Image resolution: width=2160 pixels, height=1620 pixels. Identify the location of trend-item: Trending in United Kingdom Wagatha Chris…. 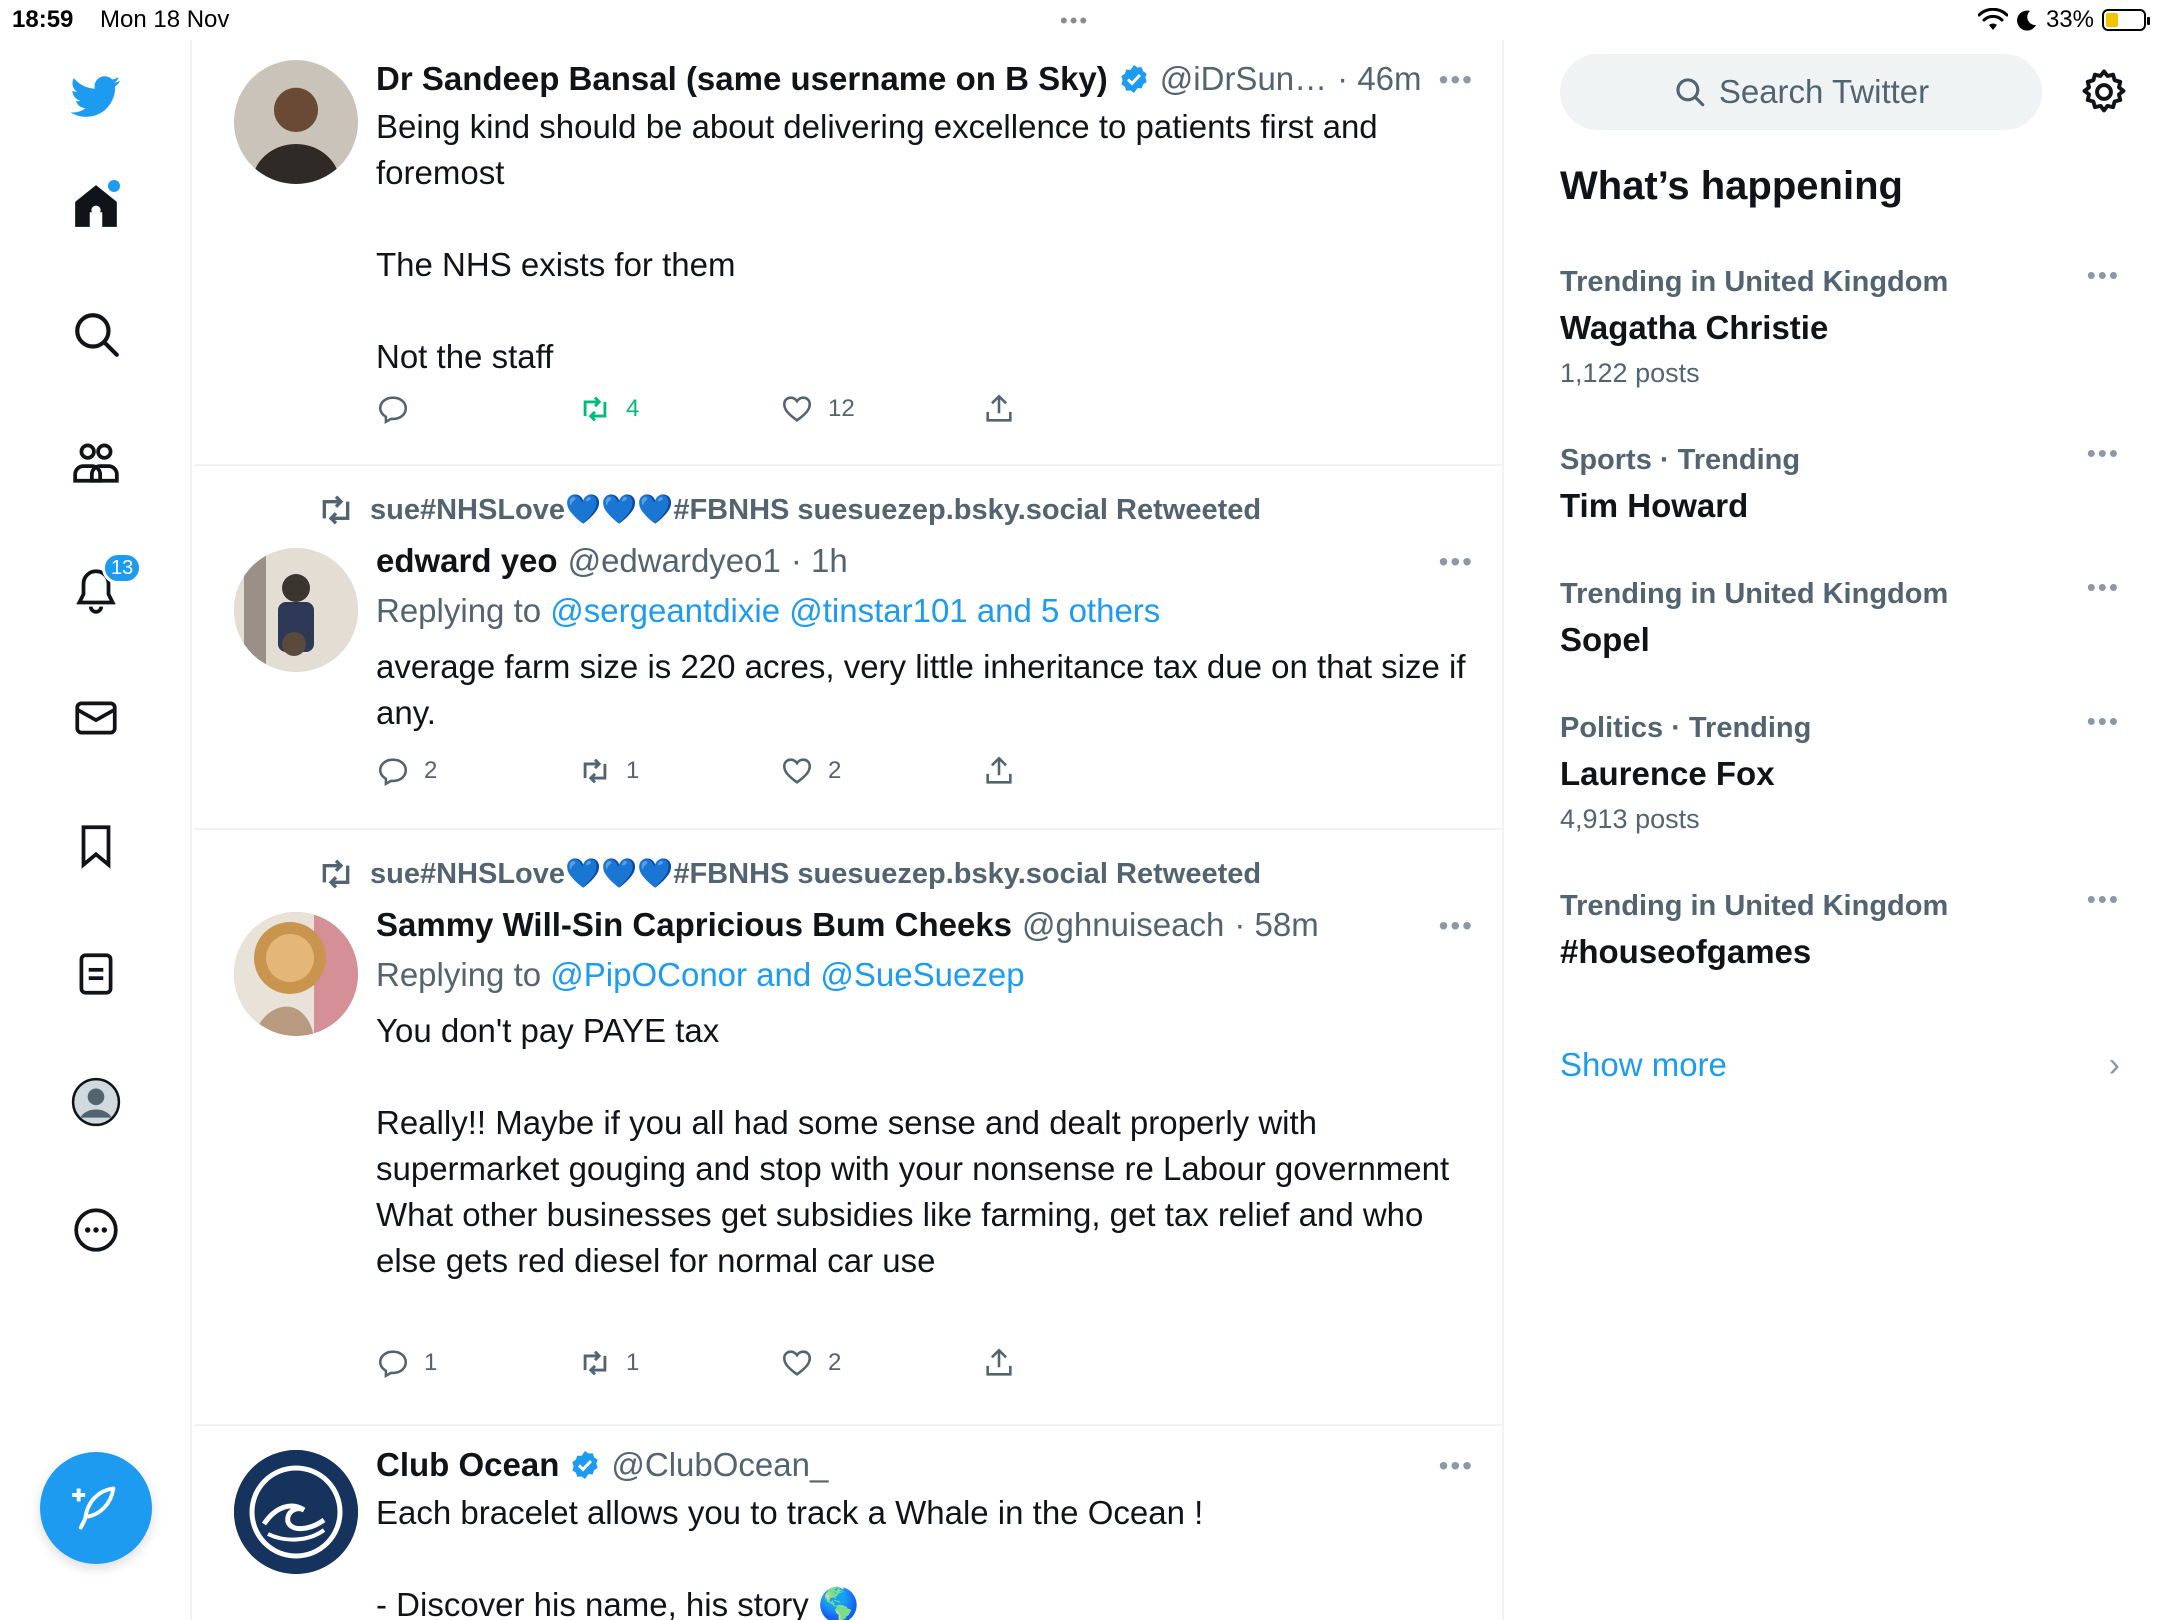
(1840, 327).